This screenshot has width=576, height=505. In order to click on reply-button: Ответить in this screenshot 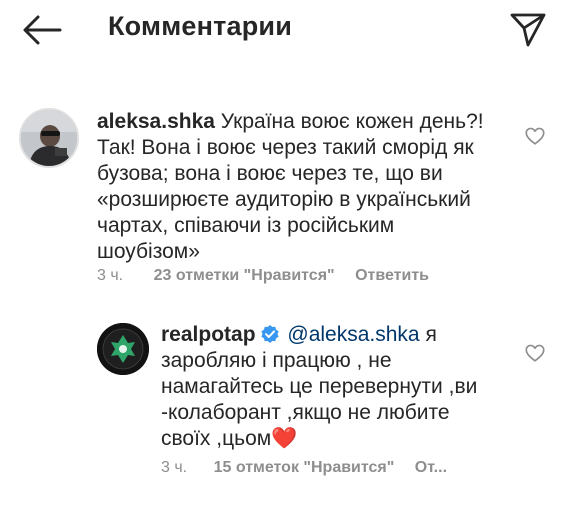, I will do `click(392, 275)`.